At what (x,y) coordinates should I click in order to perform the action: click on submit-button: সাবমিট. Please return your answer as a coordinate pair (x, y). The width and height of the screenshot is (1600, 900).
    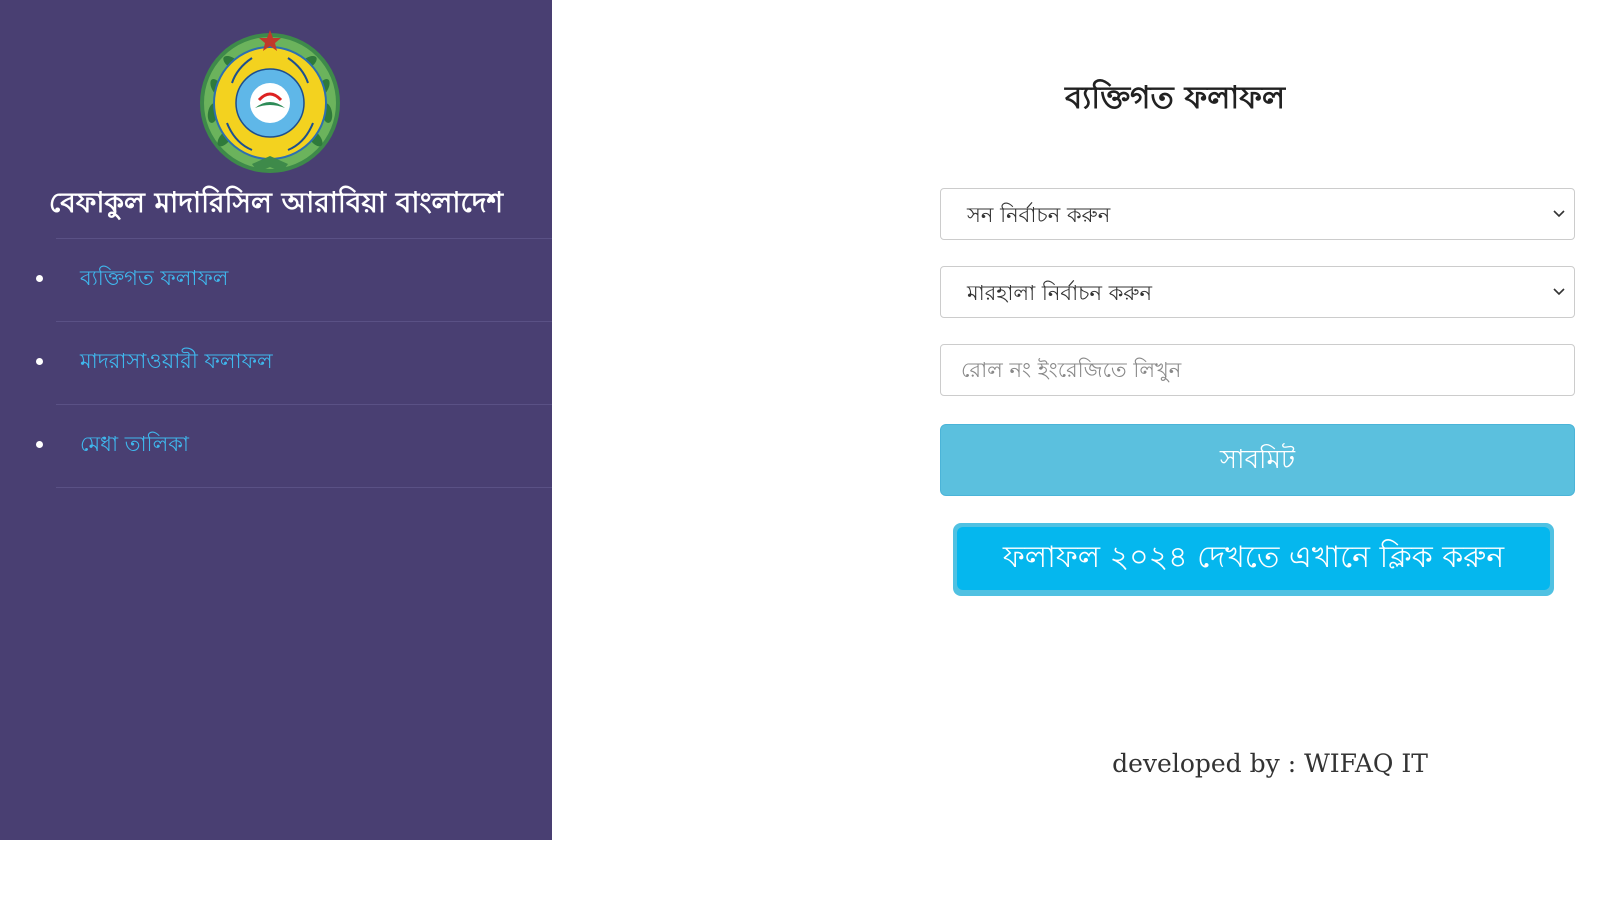
    Looking at the image, I should click on (1257, 460).